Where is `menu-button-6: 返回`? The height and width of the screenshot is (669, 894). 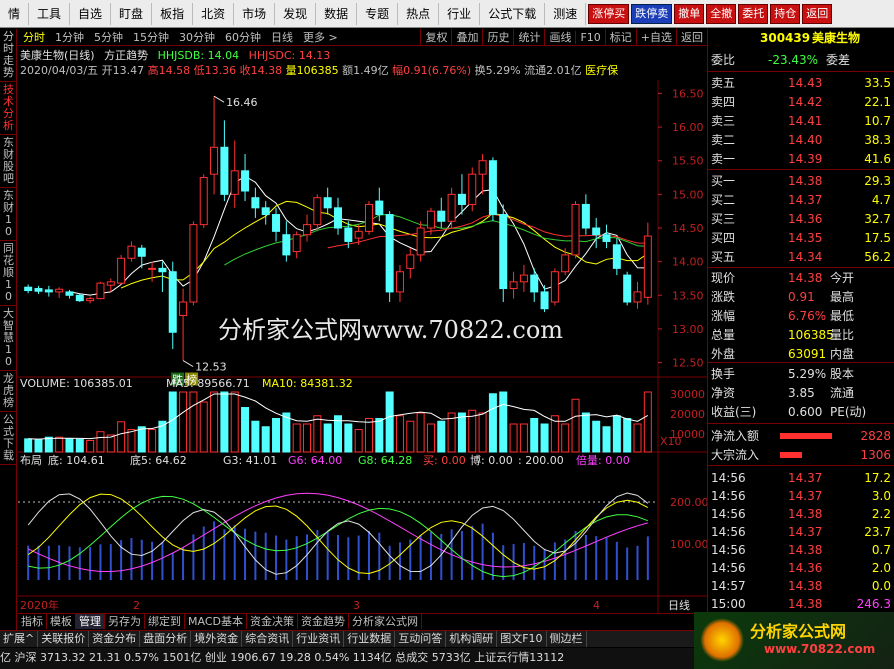
menu-button-6: 返回 is located at coordinates (817, 13).